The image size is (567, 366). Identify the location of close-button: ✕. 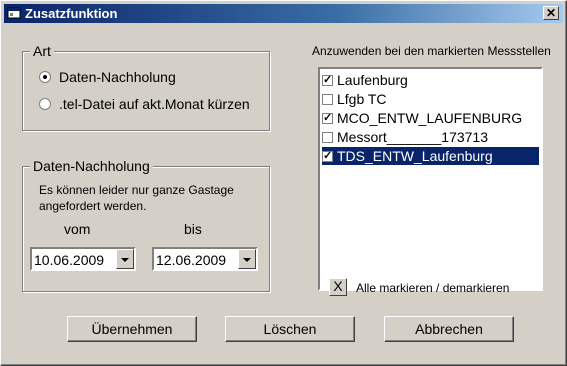
(551, 13).